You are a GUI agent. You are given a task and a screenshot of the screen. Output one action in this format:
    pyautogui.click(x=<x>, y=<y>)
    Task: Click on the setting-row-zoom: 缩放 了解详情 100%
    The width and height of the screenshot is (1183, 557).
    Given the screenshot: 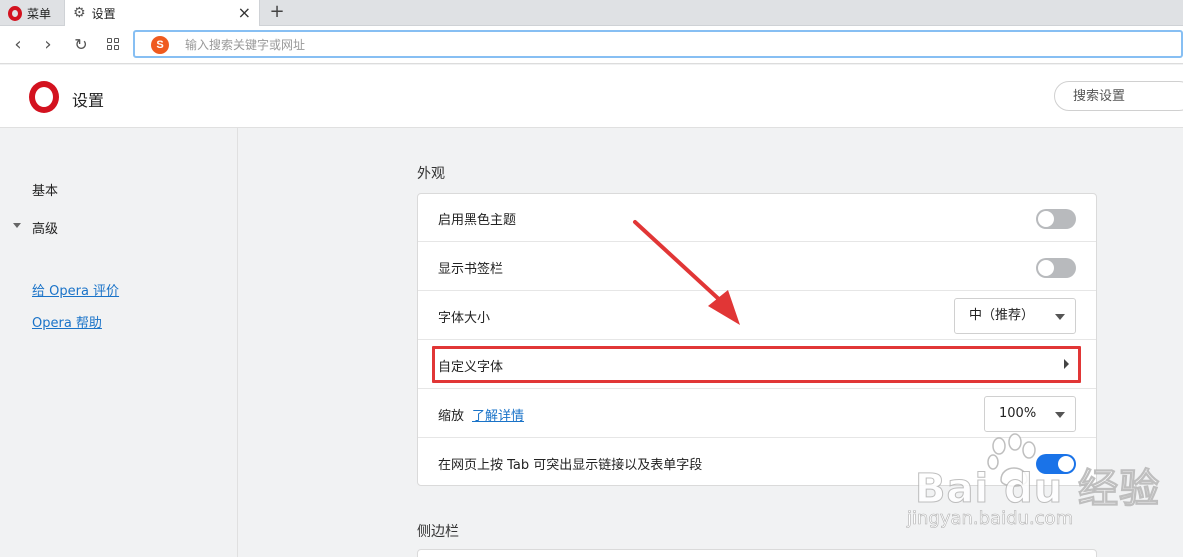 What is the action you would take?
    pyautogui.click(x=757, y=414)
    